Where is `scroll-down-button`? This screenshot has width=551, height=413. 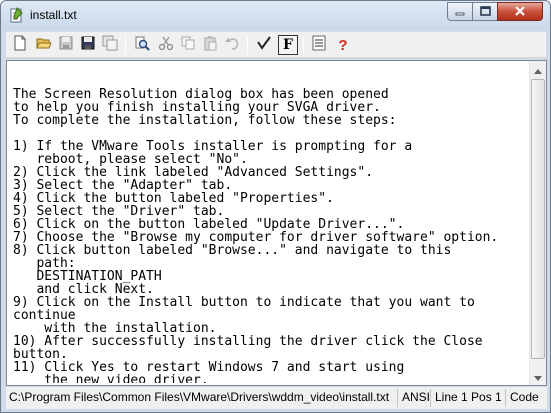 scroll-down-button is located at coordinates (538, 376).